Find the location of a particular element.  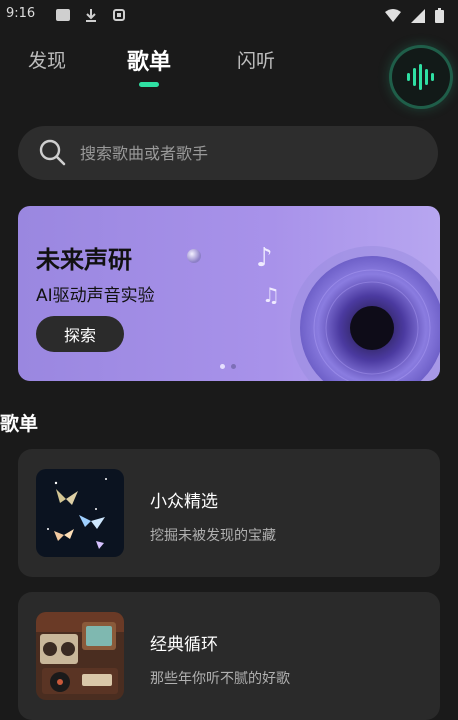

pagination-dot is located at coordinates (233, 366).